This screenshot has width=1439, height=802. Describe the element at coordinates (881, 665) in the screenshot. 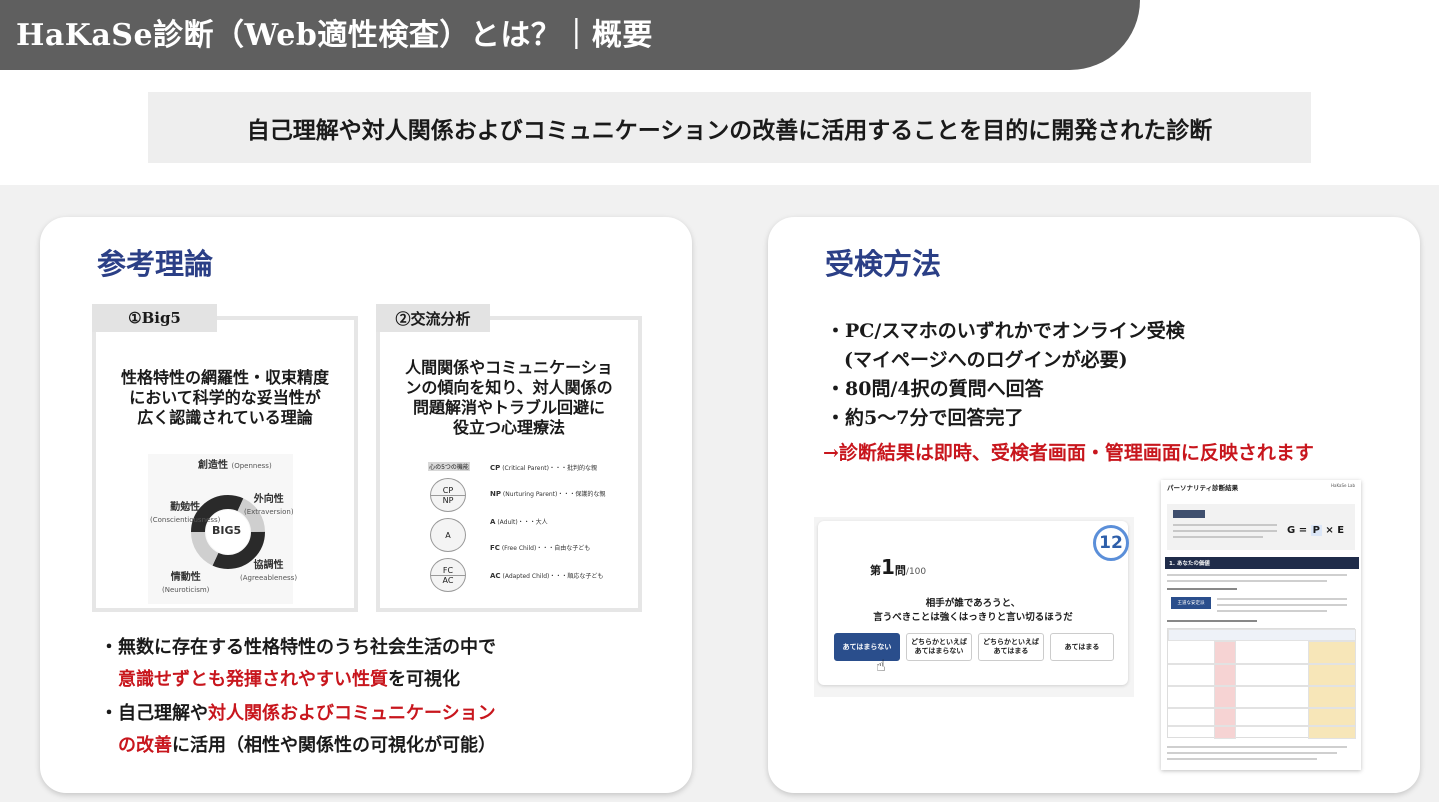

I see `hand-cursor-icon: ☝` at that location.